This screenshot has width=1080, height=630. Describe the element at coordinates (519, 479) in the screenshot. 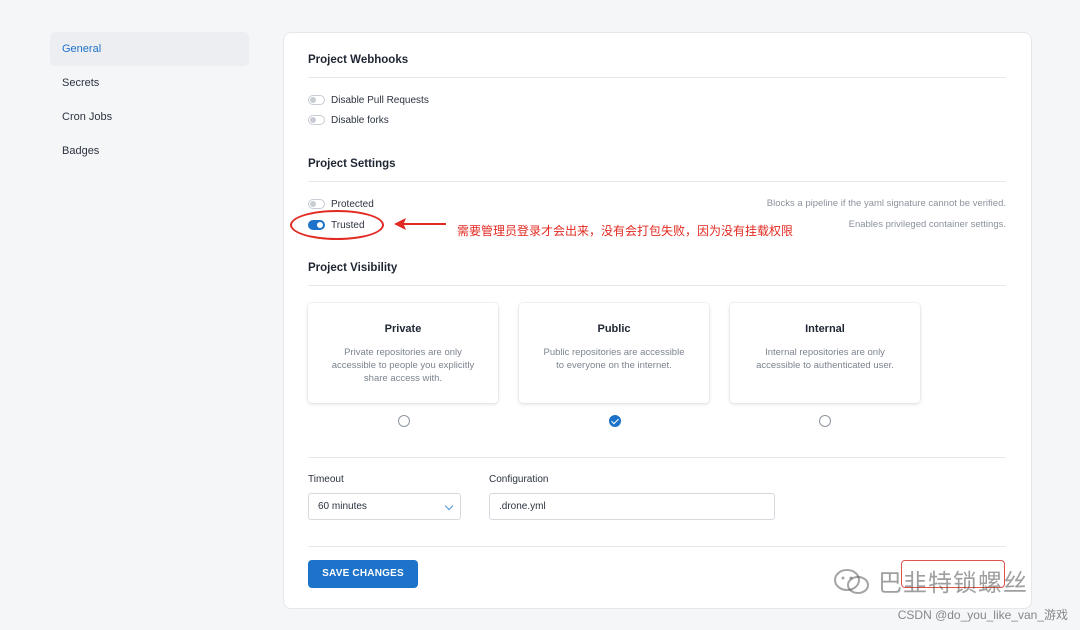

I see `configuration-label: Configuration` at that location.